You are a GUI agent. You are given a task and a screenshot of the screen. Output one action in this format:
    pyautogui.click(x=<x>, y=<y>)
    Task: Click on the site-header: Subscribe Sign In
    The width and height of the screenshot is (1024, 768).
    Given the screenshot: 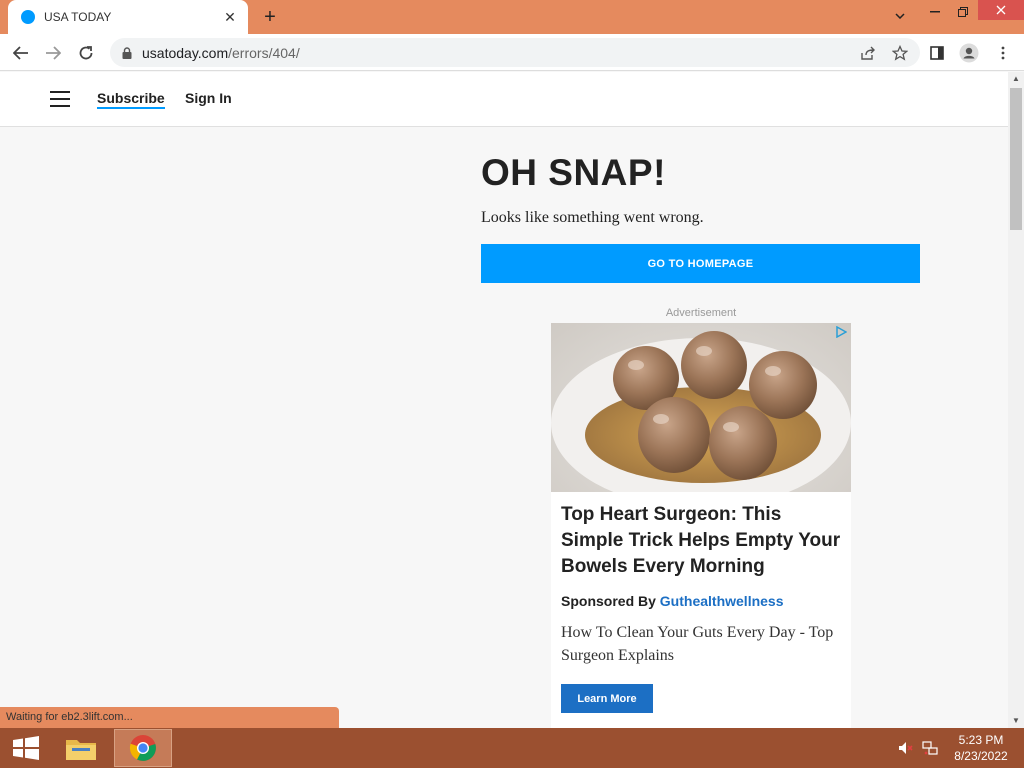 What is the action you would take?
    pyautogui.click(x=504, y=99)
    